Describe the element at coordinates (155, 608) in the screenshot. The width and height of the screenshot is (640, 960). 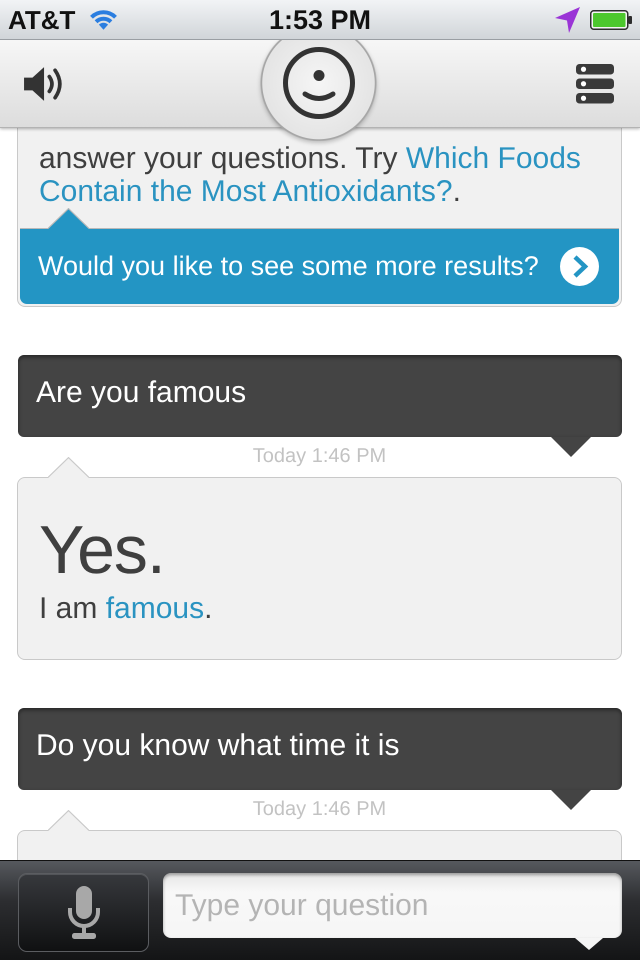
I see `topic-link: famous` at that location.